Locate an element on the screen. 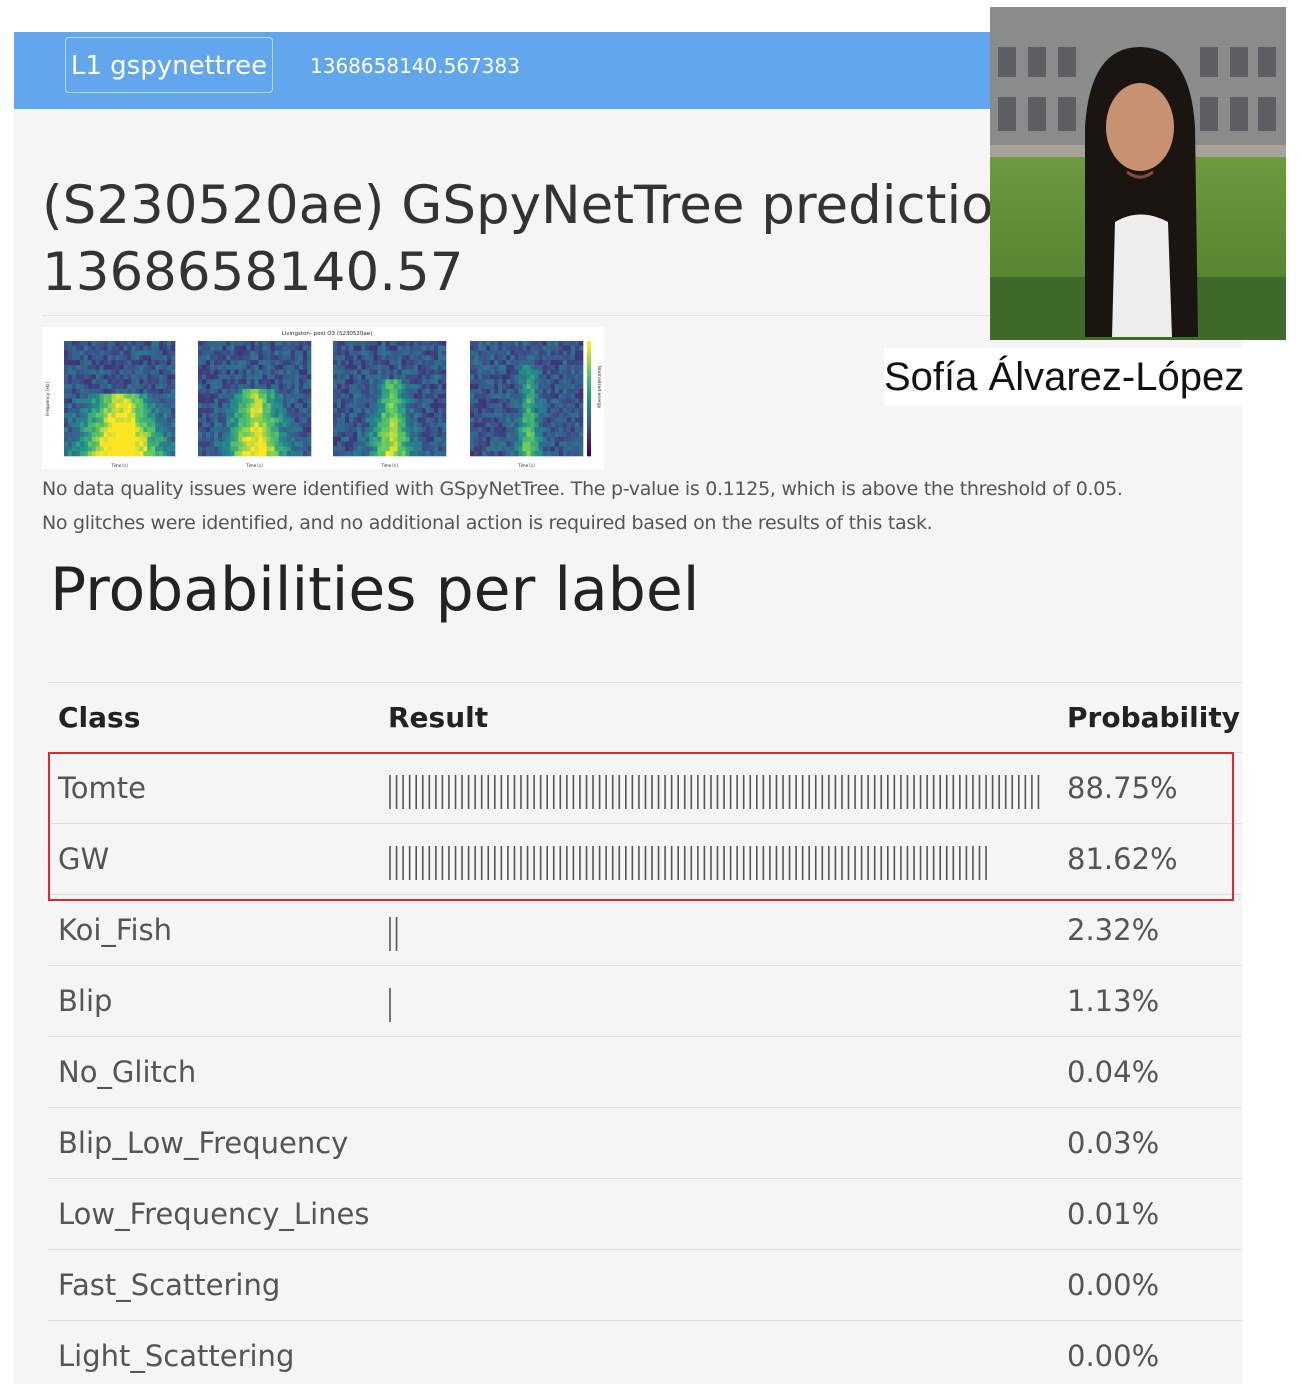 Image resolution: width=1301 pixels, height=1384 pixels. section-title: Probabilities per label is located at coordinates (375, 590).